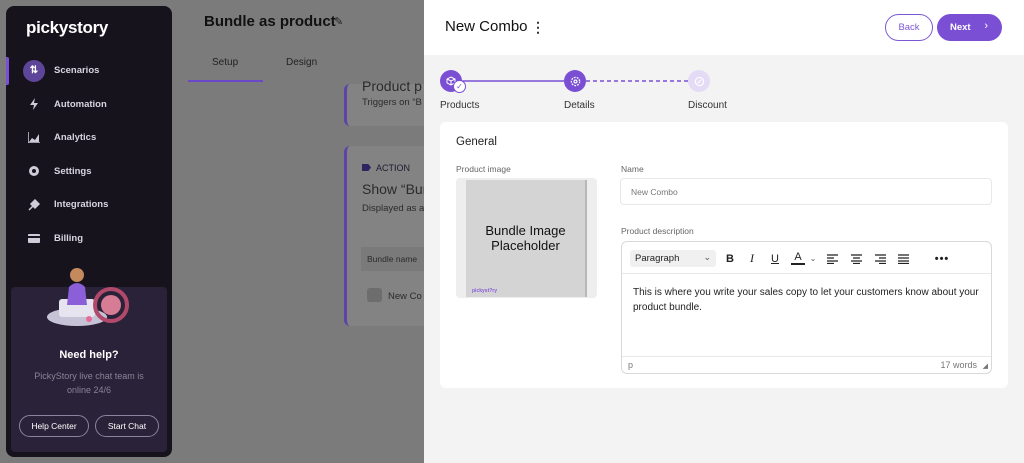 This screenshot has height=463, width=1024. Describe the element at coordinates (225, 62) in the screenshot. I see `tab-setup: Setup` at that location.